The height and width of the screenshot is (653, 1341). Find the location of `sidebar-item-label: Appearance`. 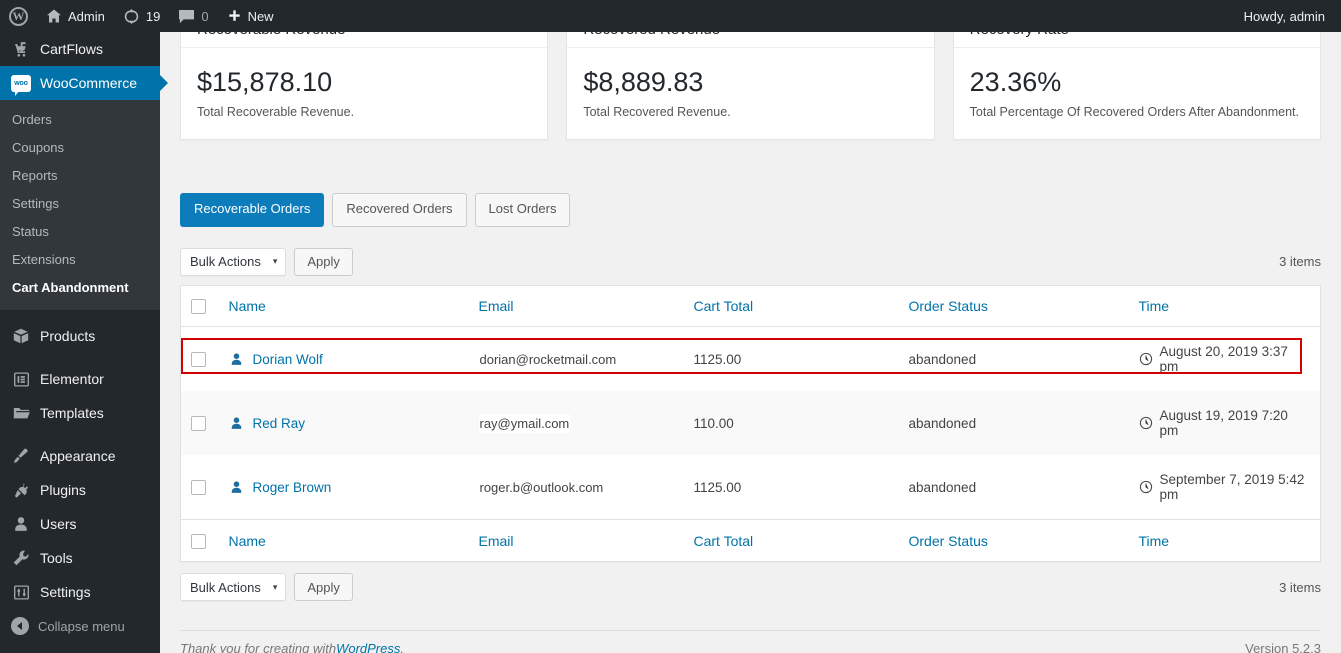

sidebar-item-label: Appearance is located at coordinates (78, 456).